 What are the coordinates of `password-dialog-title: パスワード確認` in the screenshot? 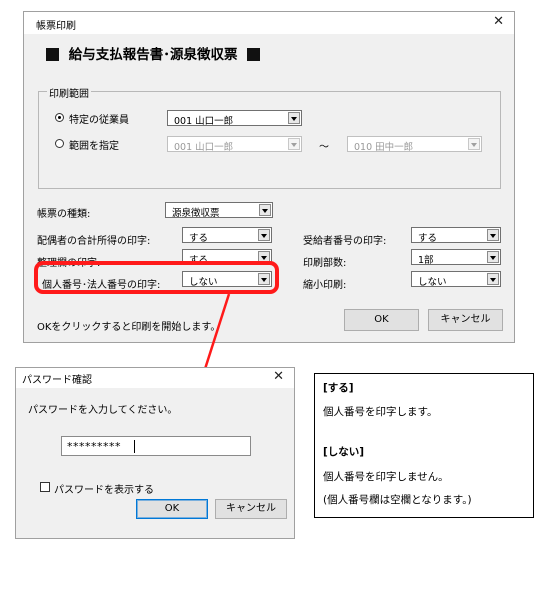 It's located at (57, 380).